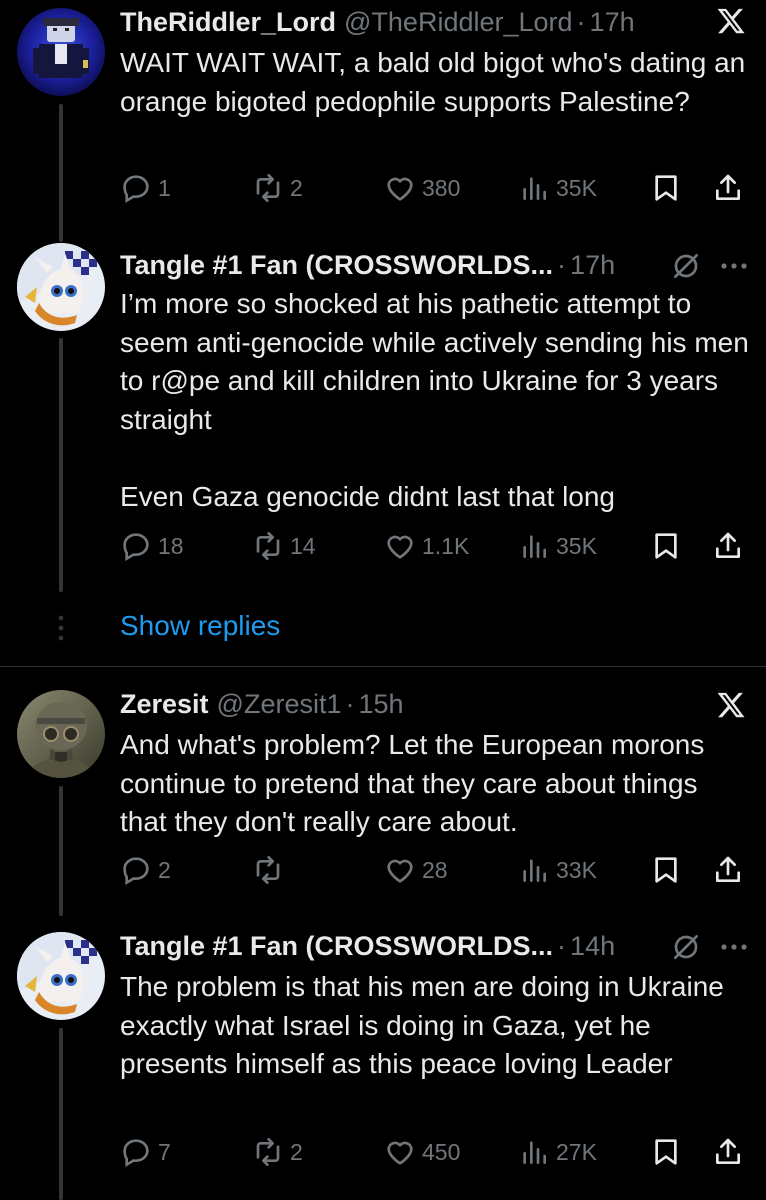 The image size is (766, 1200). Describe the element at coordinates (381, 704) in the screenshot. I see `timestamp: 15h` at that location.